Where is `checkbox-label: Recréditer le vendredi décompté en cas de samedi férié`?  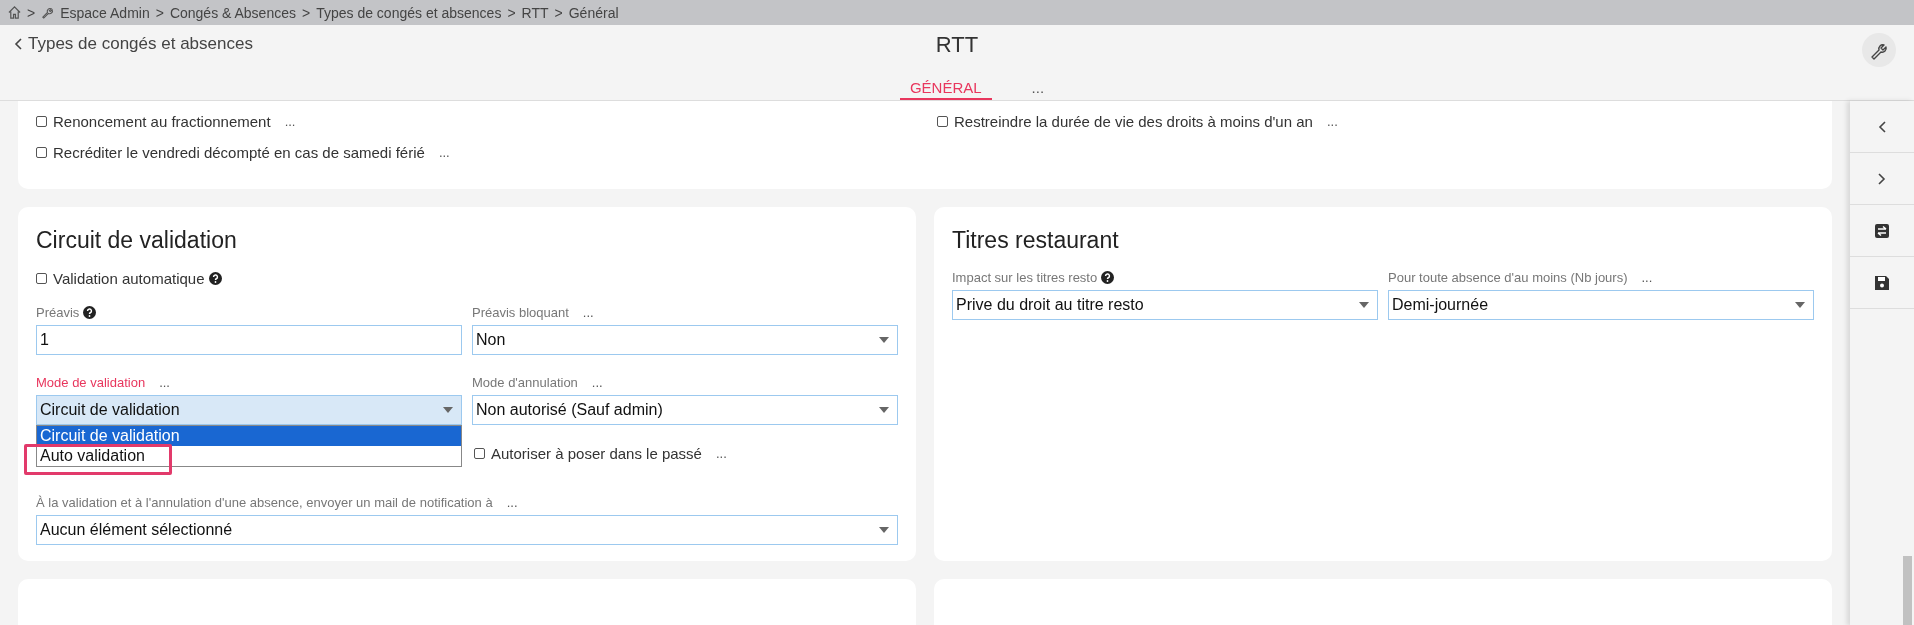
checkbox-label: Recréditer le vendredi décompté en cas de samedi férié is located at coordinates (239, 152).